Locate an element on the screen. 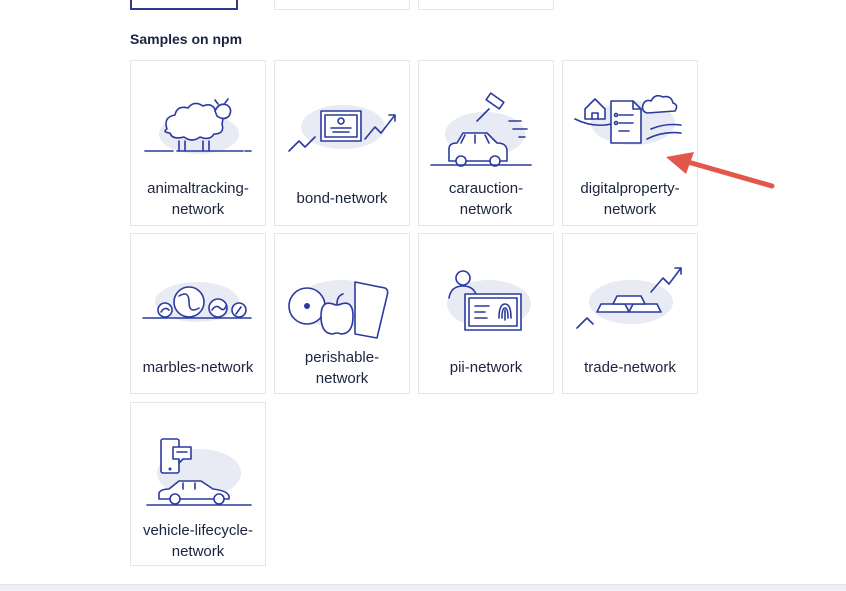 The width and height of the screenshot is (846, 591). marbles-icon is located at coordinates (197, 302).